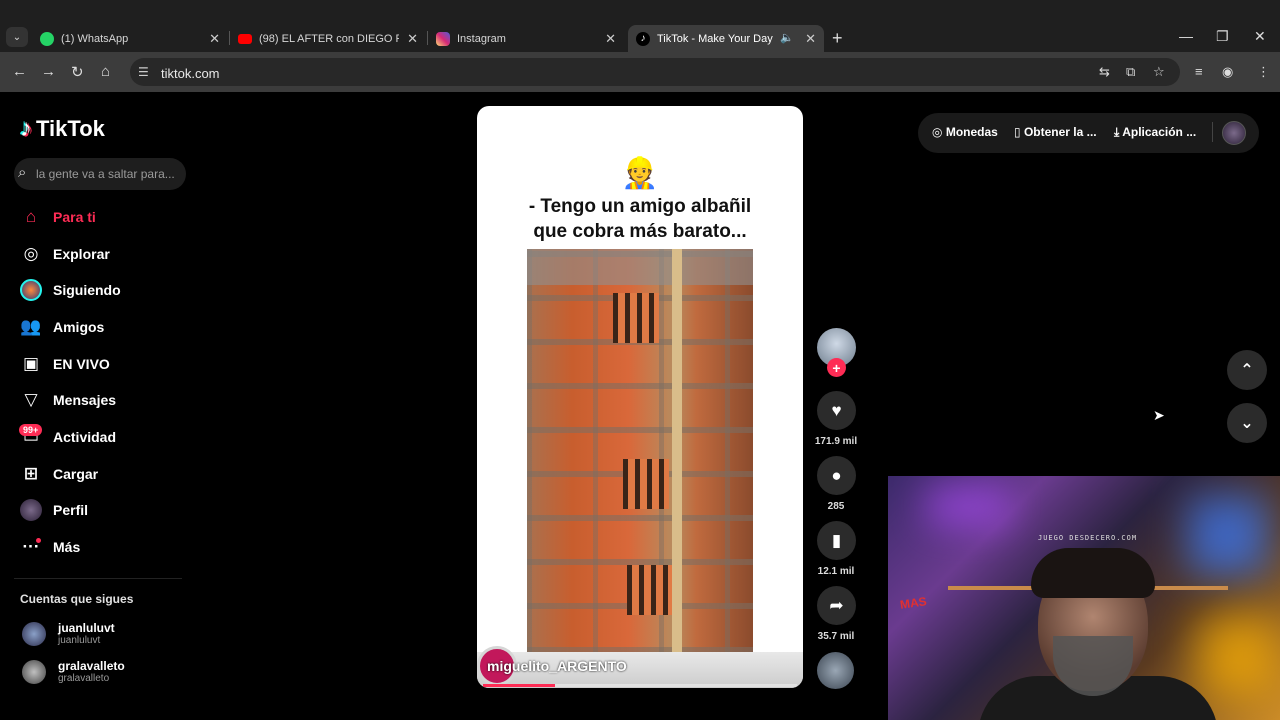 The height and width of the screenshot is (720, 1280). Describe the element at coordinates (715, 38) in the screenshot. I see `tab-title: TikTok - Make Your Day` at that location.